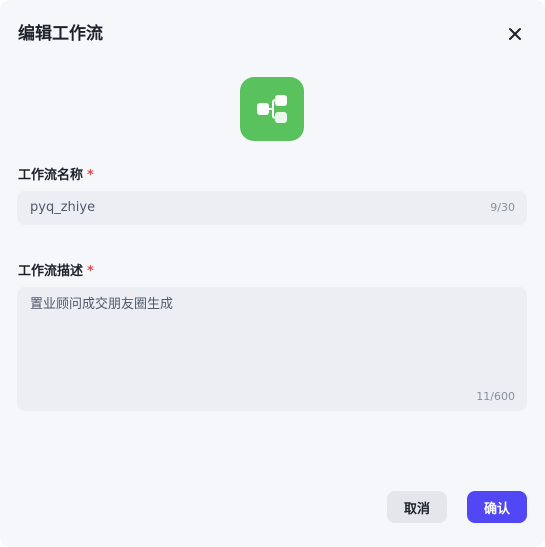 The width and height of the screenshot is (545, 547). Describe the element at coordinates (417, 507) in the screenshot. I see `cancel-button: 取消` at that location.